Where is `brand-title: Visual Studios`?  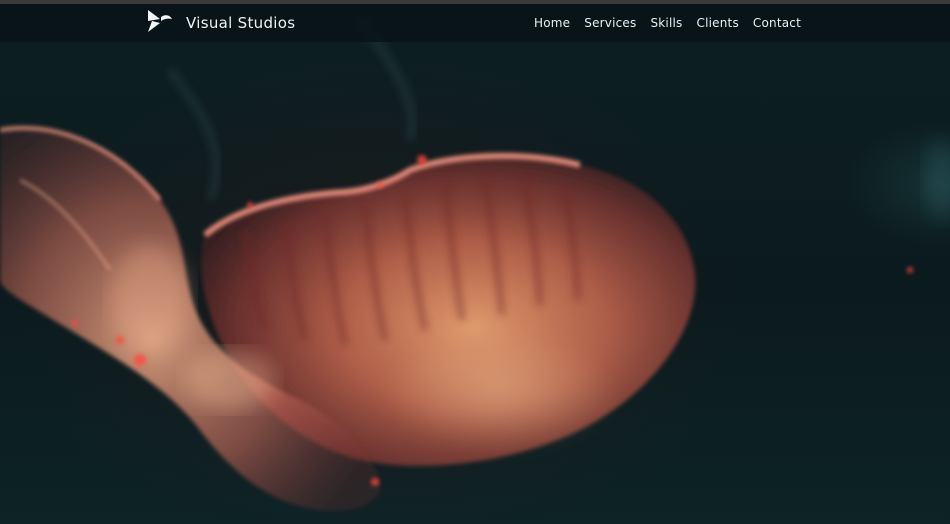
brand-title: Visual Studios is located at coordinates (241, 23).